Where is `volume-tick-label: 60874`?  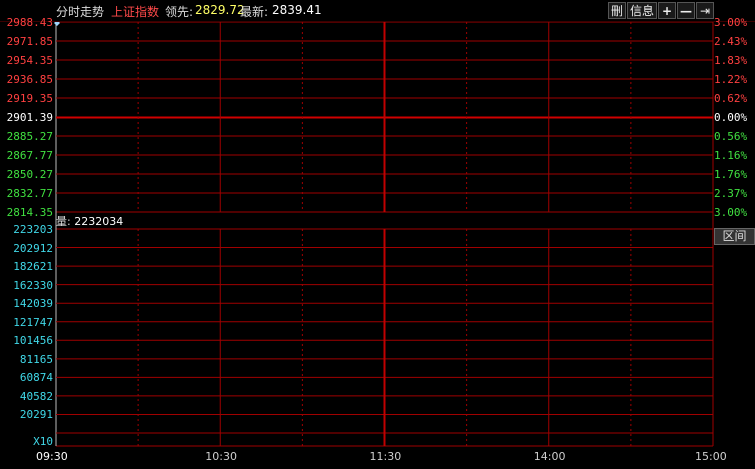 volume-tick-label: 60874 is located at coordinates (36, 378).